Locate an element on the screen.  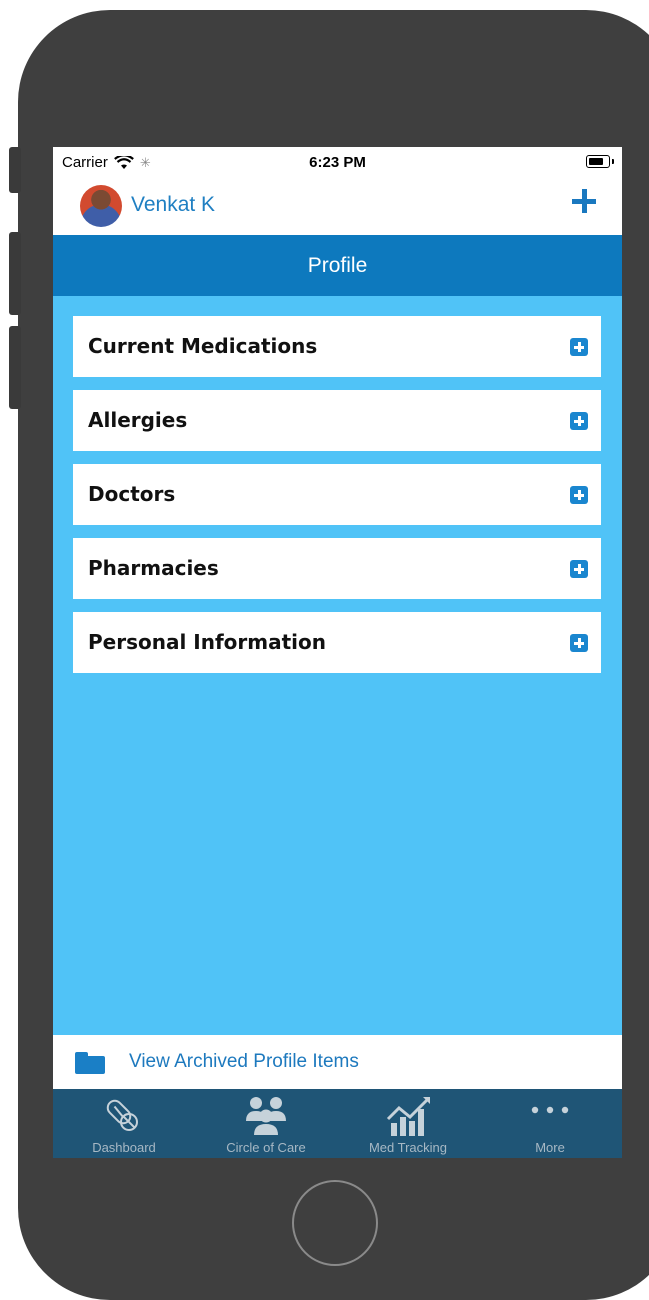
avatar is located at coordinates (101, 206).